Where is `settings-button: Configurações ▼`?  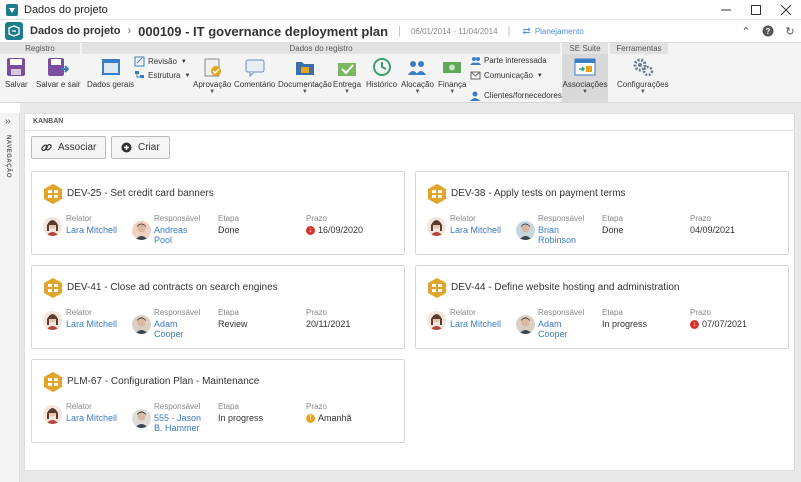 settings-button: Configurações ▼ is located at coordinates (643, 76).